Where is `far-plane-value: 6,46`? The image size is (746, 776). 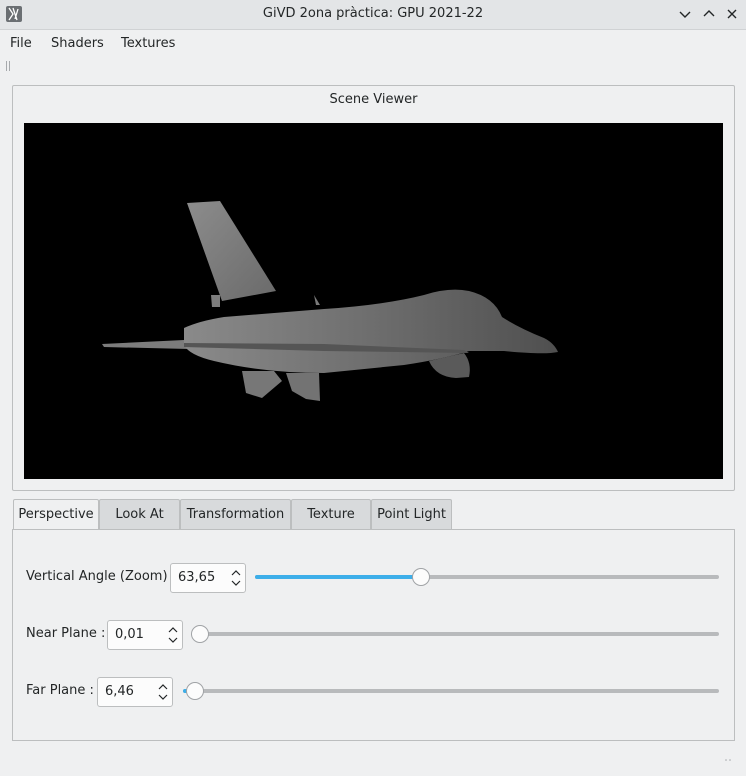
far-plane-value: 6,46 is located at coordinates (119, 691).